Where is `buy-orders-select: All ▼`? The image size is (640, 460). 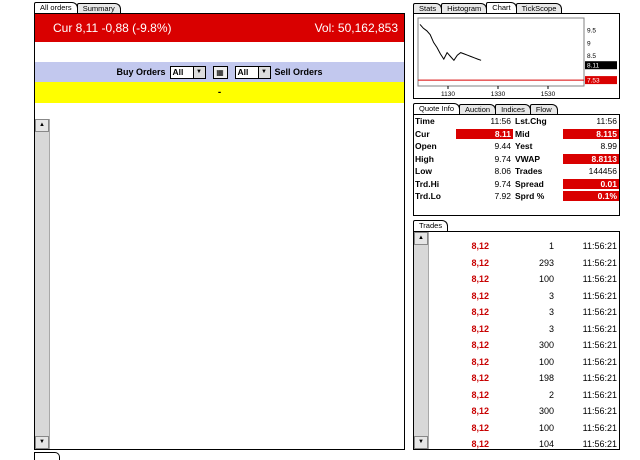 buy-orders-select: All ▼ is located at coordinates (187, 72).